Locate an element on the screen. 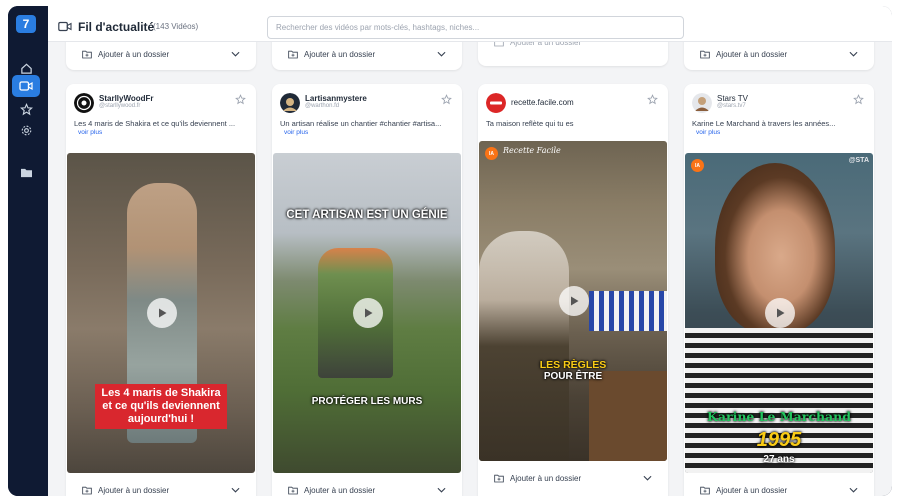 The width and height of the screenshot is (900, 500). elderly-woman-figure is located at coordinates (524, 346).